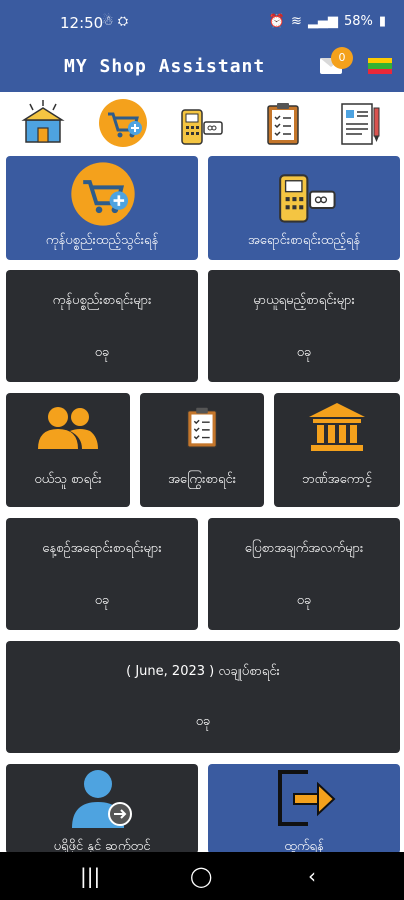 This screenshot has width=404, height=900. I want to click on app-title: MY Shop Assistant, so click(165, 66).